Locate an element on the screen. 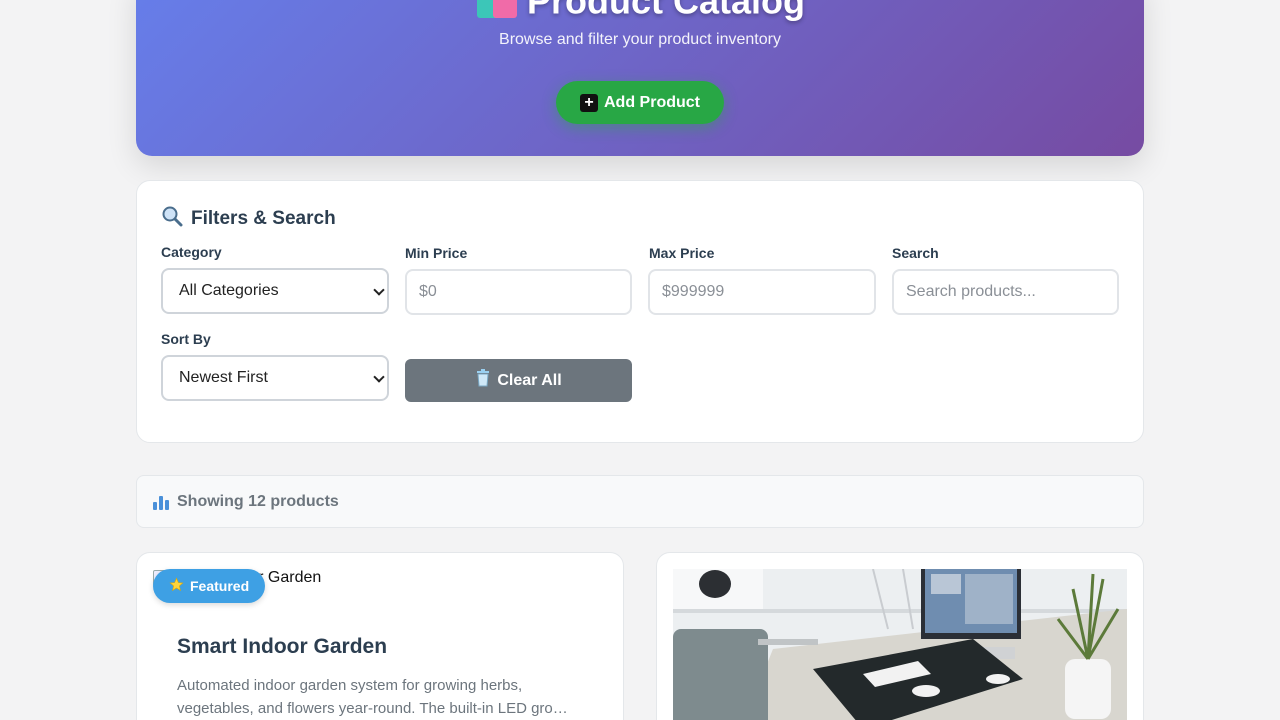 Image resolution: width=1280 pixels, height=720 pixels. sort-select-value: Newest First is located at coordinates (223, 377).